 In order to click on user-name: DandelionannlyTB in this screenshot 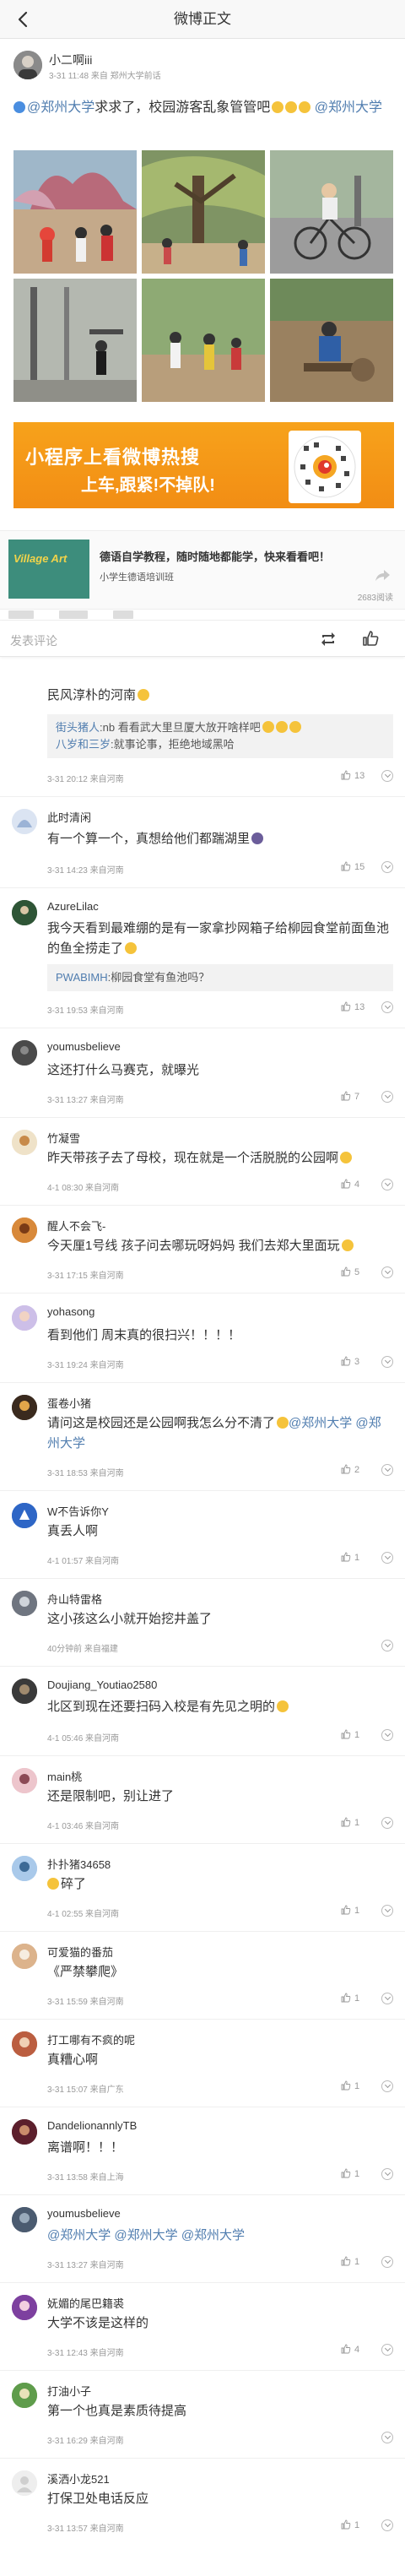, I will do `click(92, 2125)`.